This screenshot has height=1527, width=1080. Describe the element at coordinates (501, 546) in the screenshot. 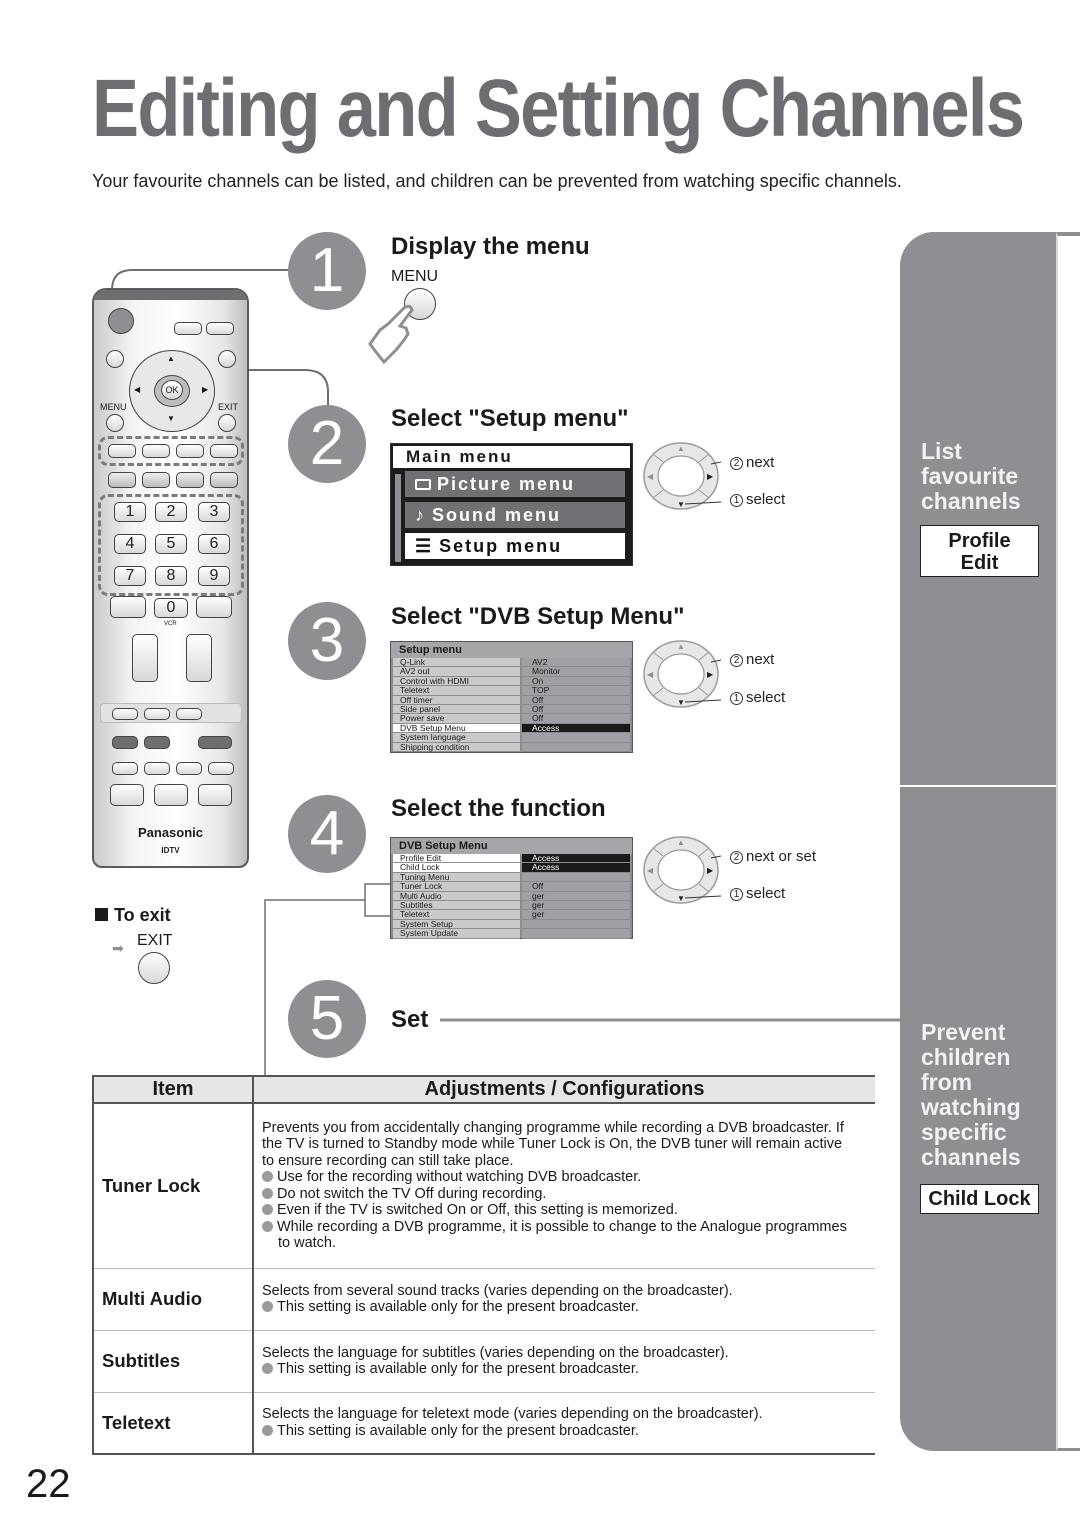

I see `main-menu-item-label: Setup menu` at that location.